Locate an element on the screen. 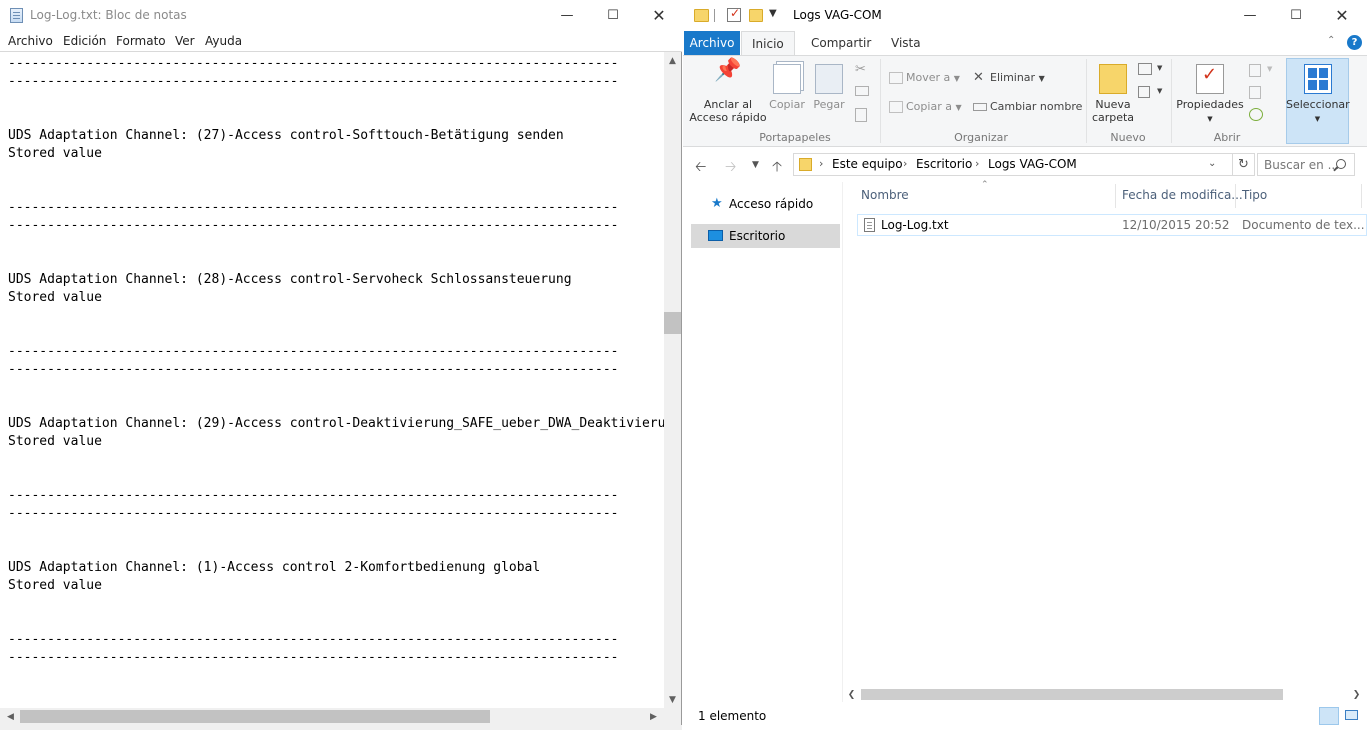  history-icon is located at coordinates (1256, 114).